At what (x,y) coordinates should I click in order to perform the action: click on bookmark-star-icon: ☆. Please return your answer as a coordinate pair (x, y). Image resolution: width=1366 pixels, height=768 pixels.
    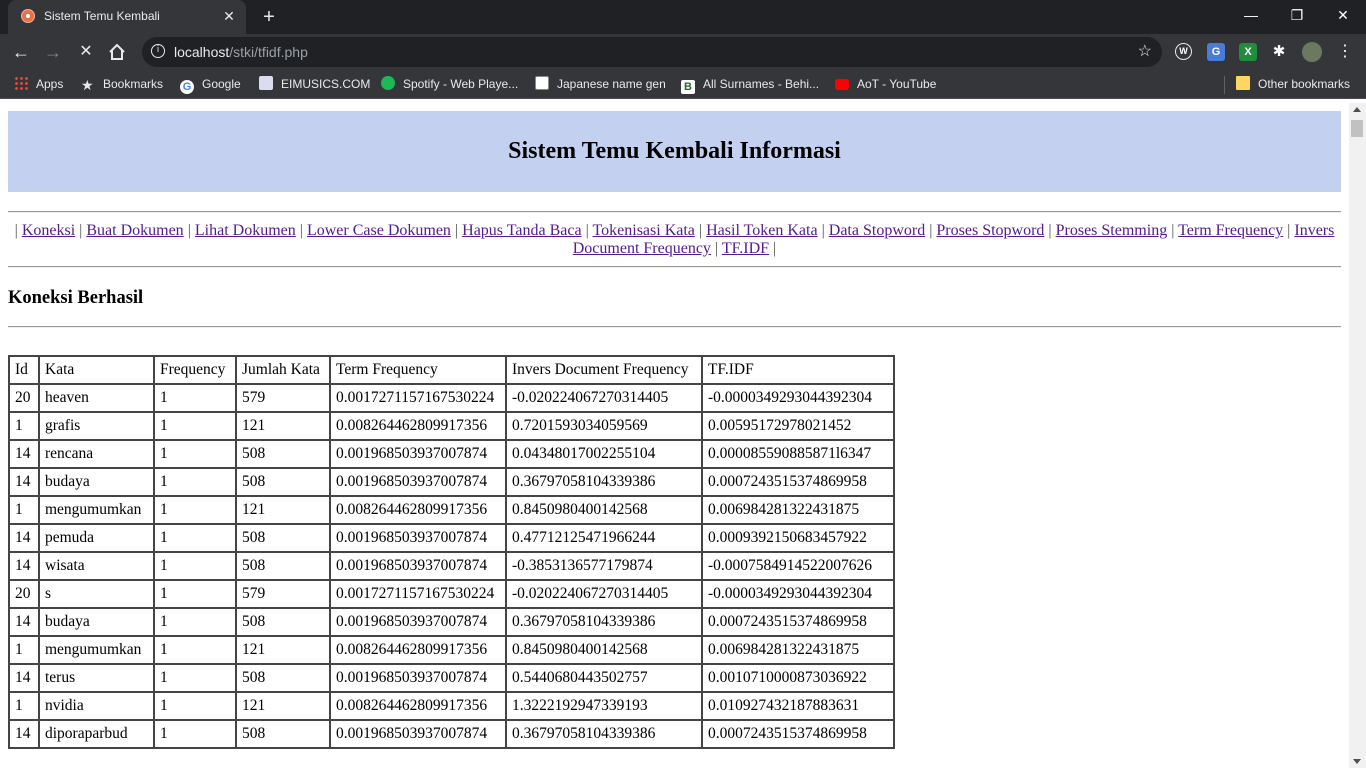
    Looking at the image, I should click on (1145, 51).